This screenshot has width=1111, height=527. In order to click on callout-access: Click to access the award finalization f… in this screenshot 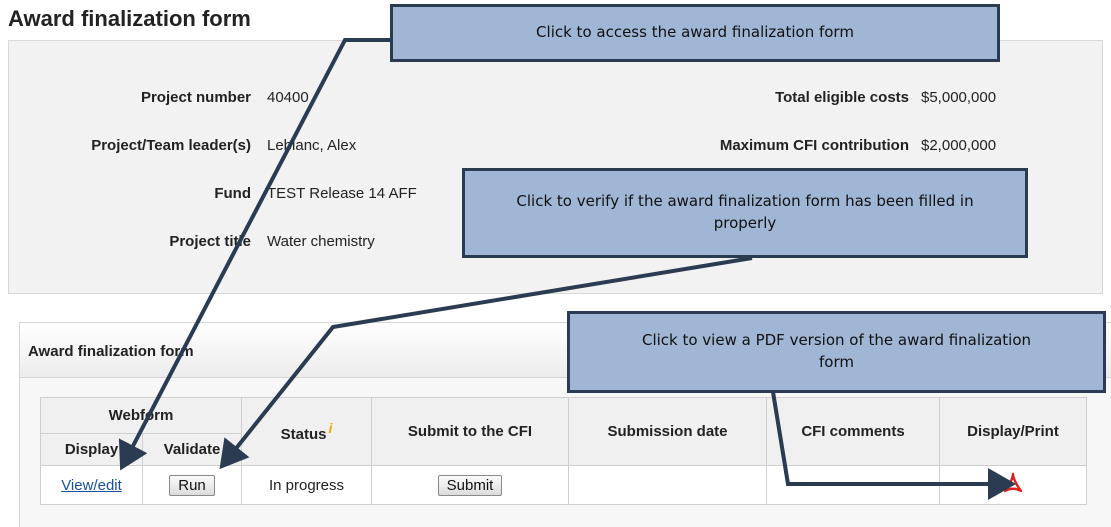, I will do `click(695, 33)`.